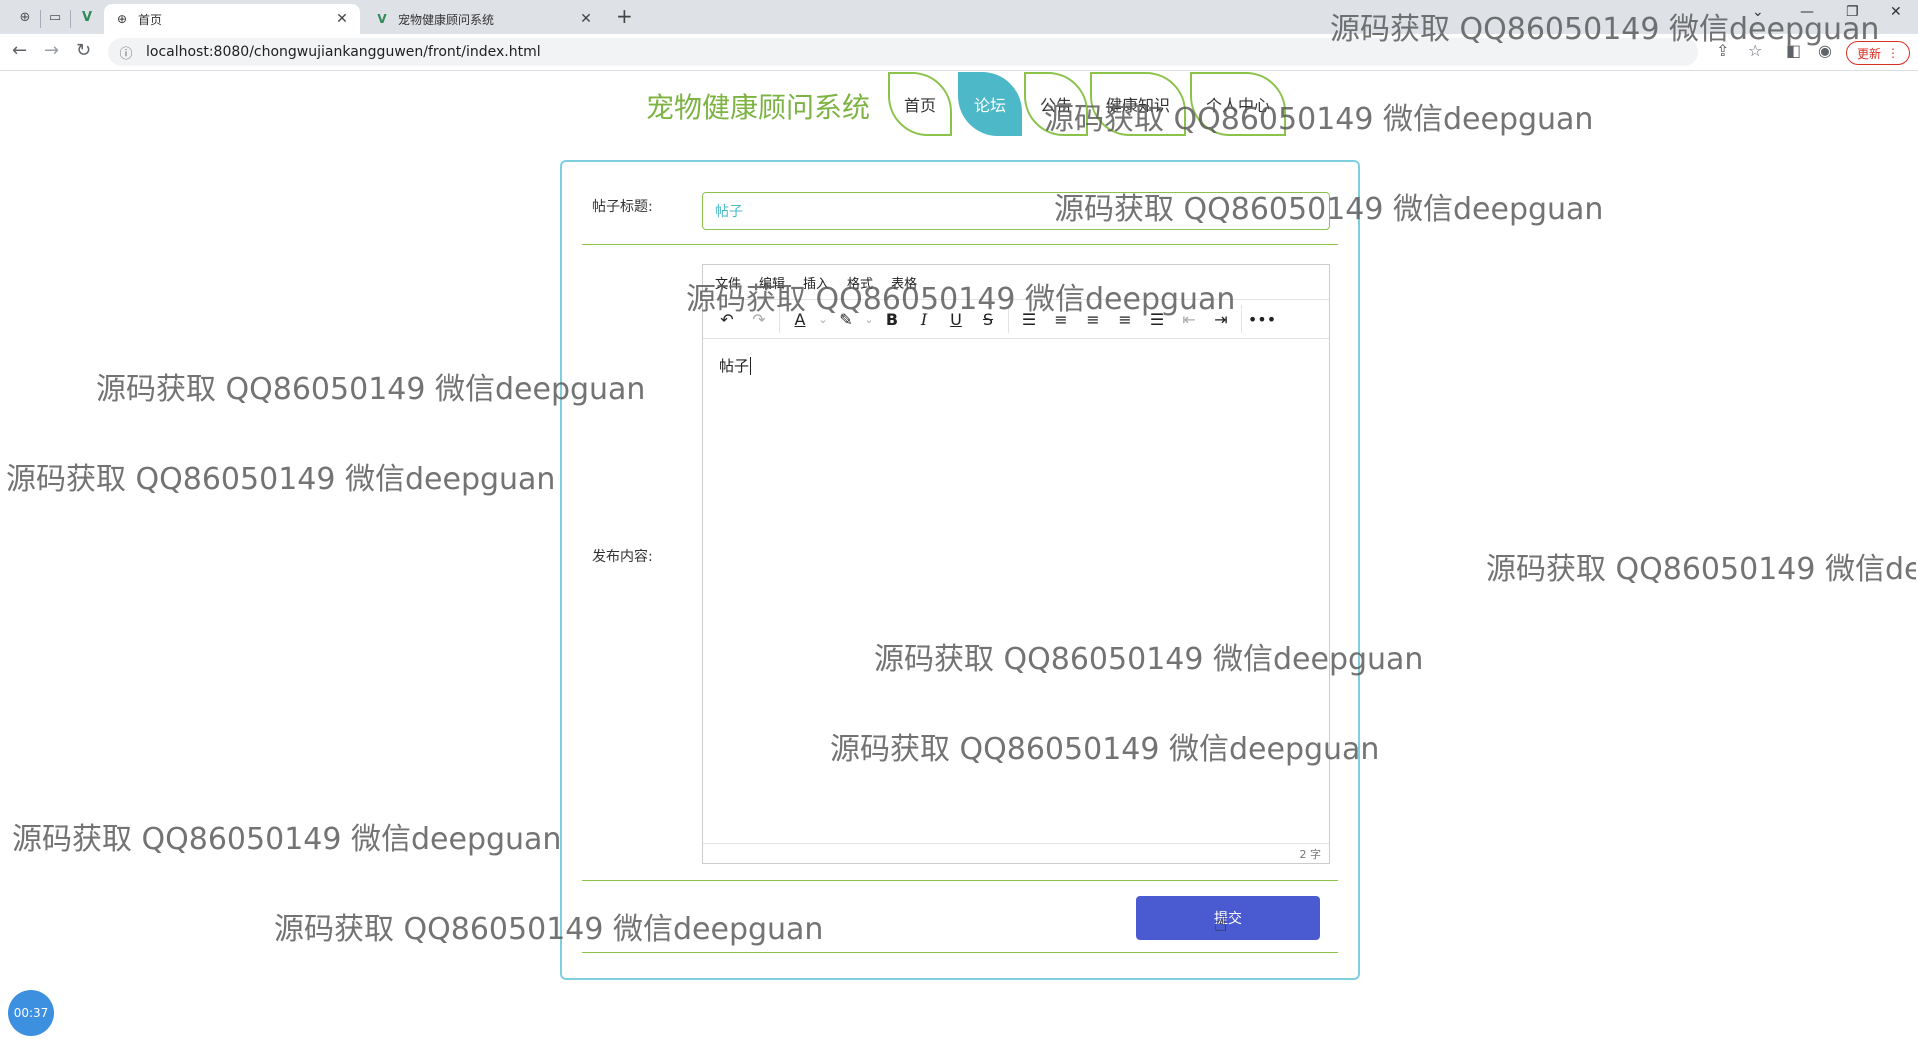 The image size is (1918, 1040). I want to click on more-options-icon: •••, so click(1262, 319).